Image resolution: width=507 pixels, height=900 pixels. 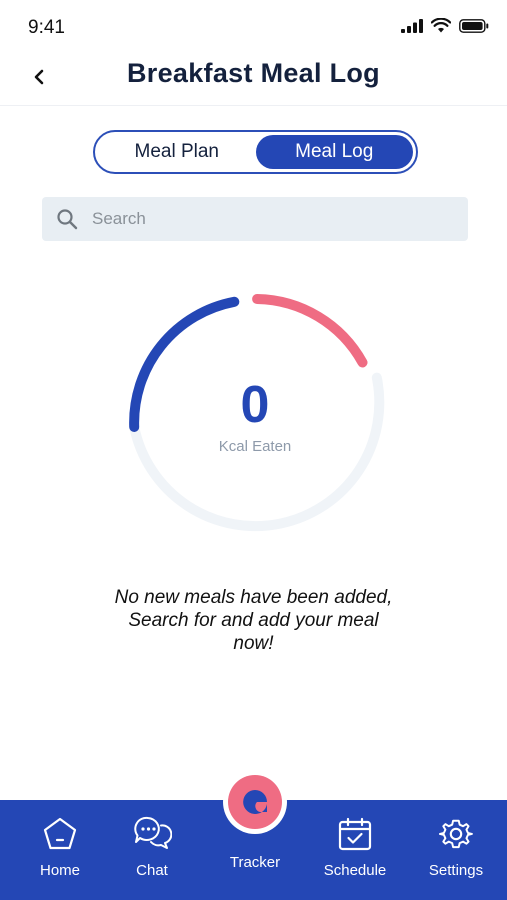 I want to click on calorie-label: Kcal Eaten, so click(x=255, y=446).